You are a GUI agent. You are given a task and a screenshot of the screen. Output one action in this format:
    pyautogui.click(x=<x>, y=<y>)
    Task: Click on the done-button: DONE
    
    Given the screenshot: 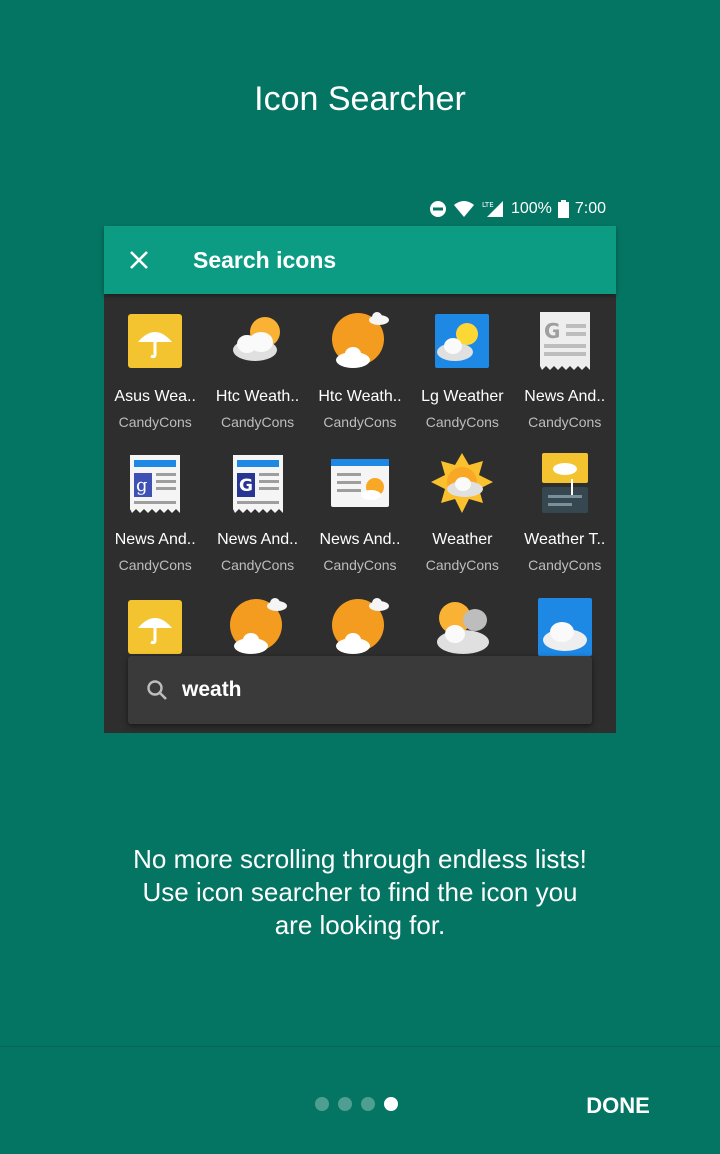 What is the action you would take?
    pyautogui.click(x=618, y=1106)
    